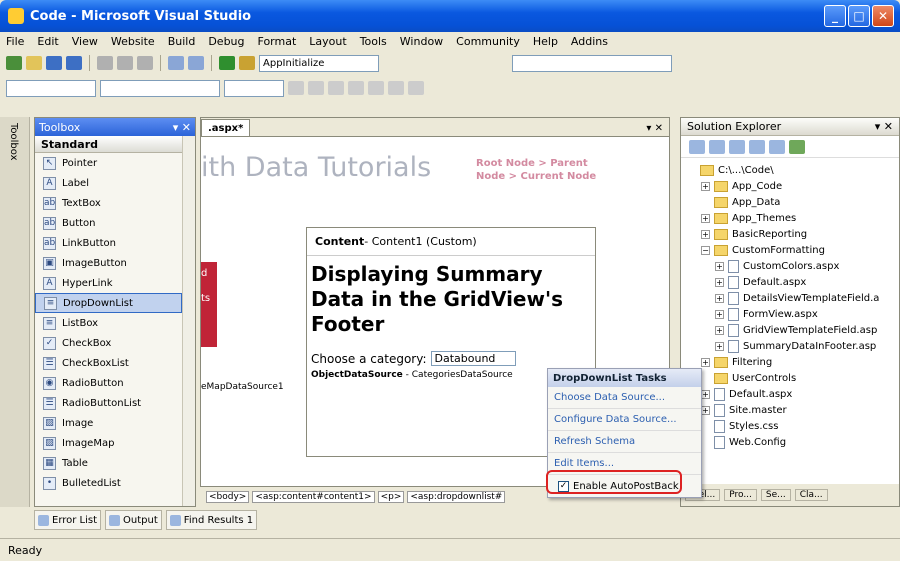 This screenshot has height=561, width=900. Describe the element at coordinates (624, 442) in the screenshot. I see `task-link: Refresh Schema` at that location.